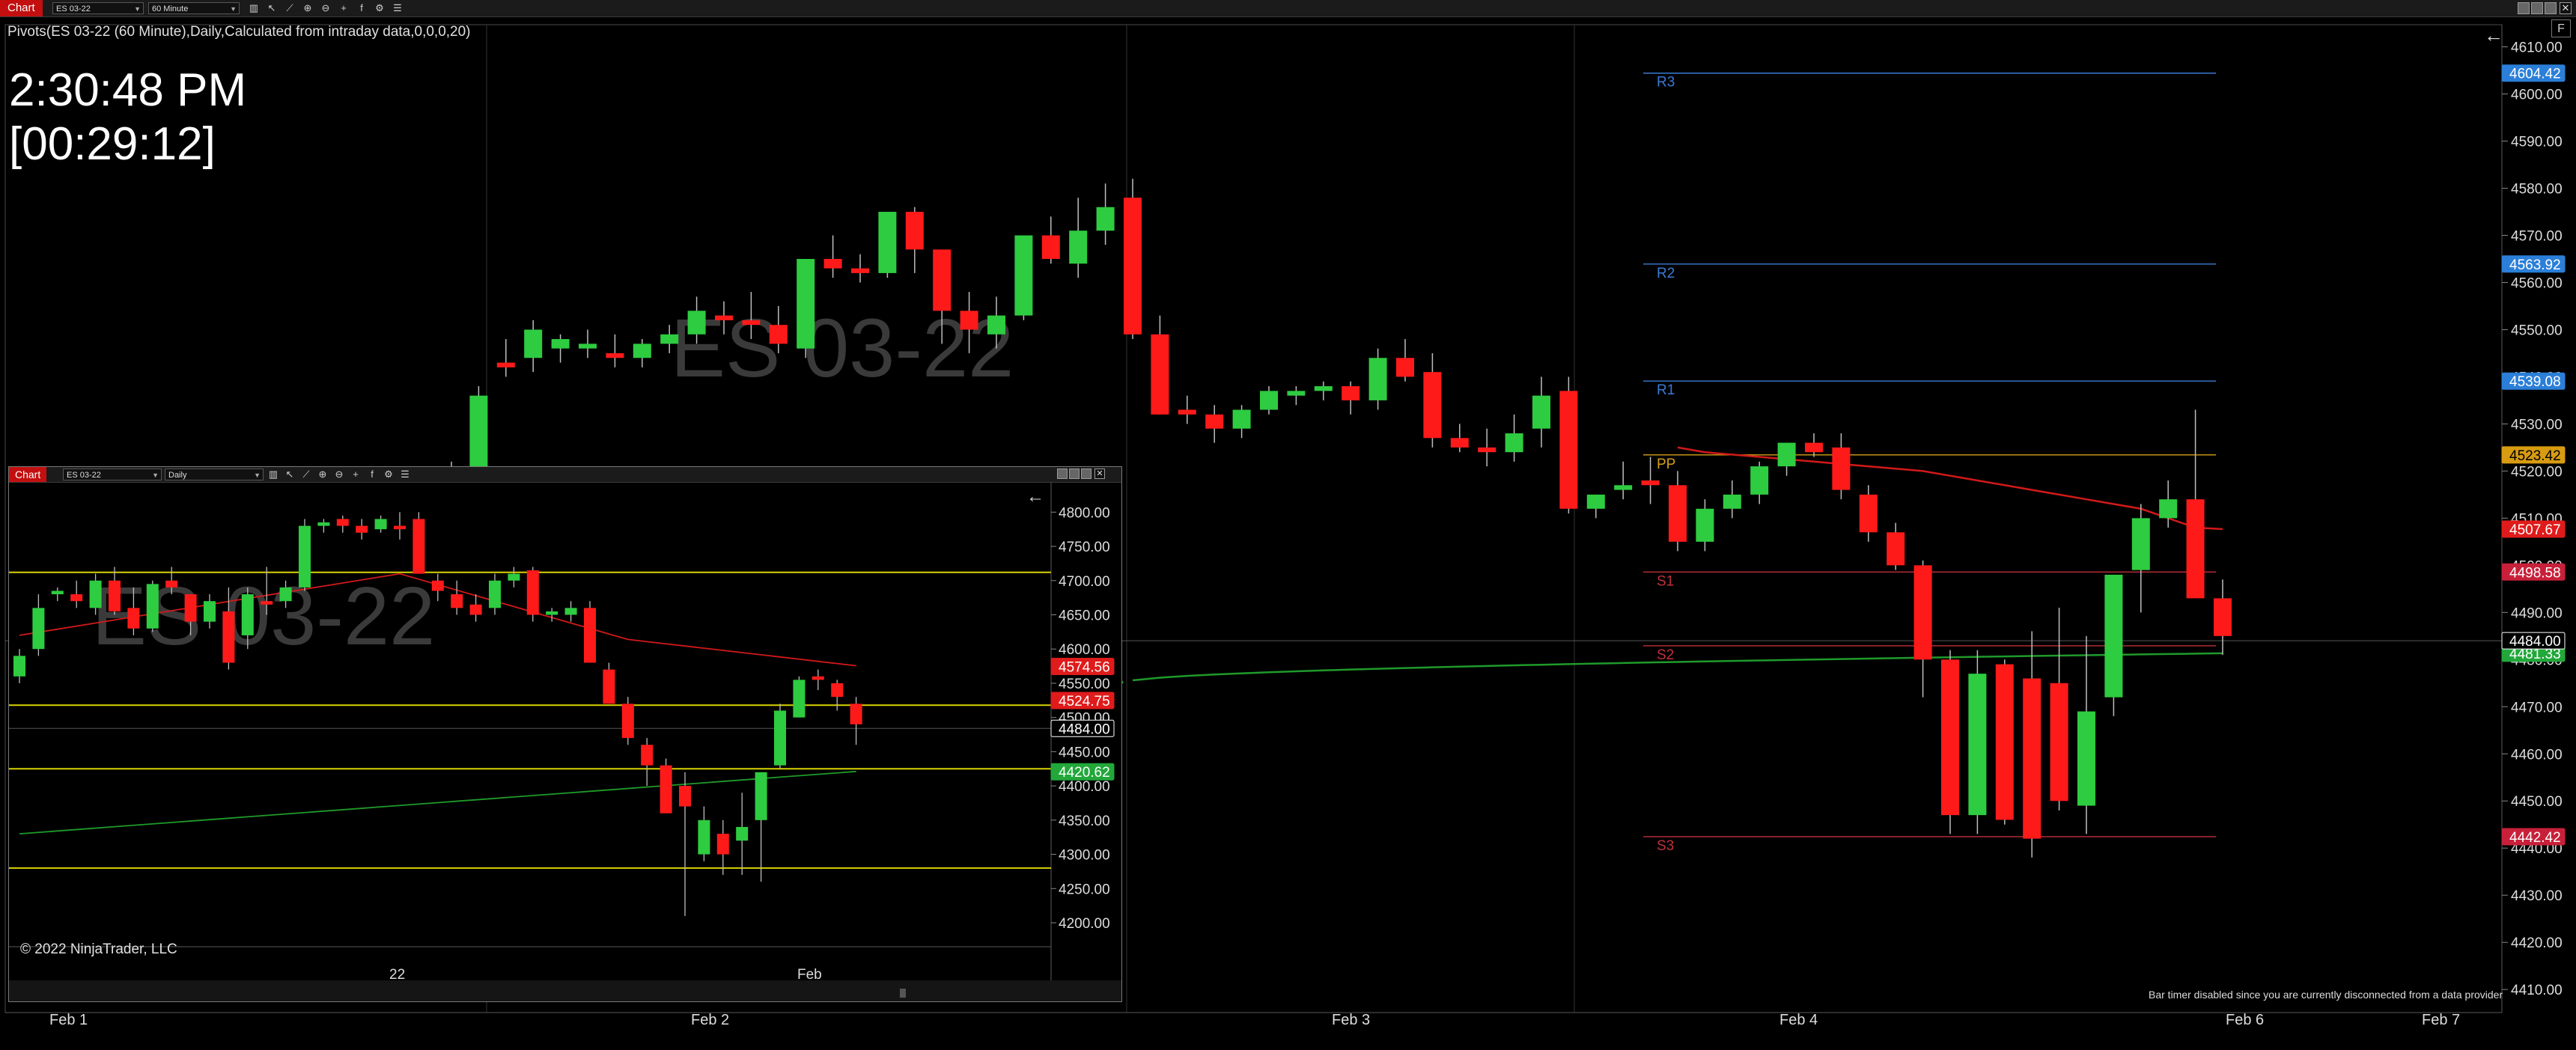 This screenshot has height=1050, width=2576. I want to click on price-tick-label: 4470.00, so click(2537, 707).